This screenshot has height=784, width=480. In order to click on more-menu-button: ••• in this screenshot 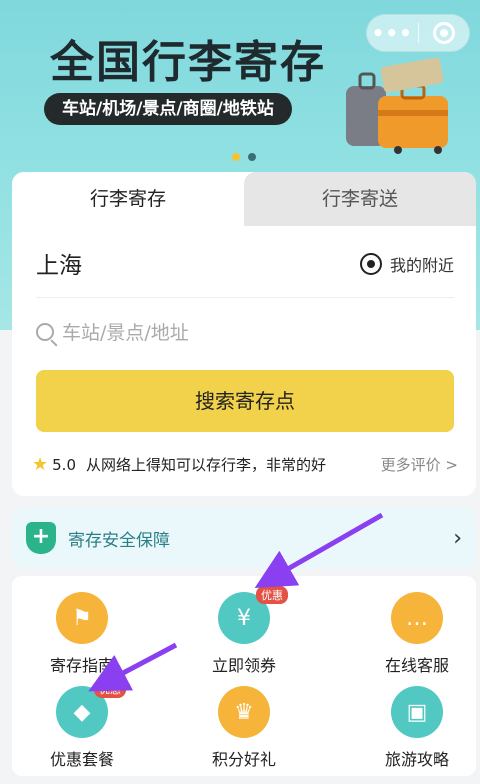, I will do `click(392, 33)`.